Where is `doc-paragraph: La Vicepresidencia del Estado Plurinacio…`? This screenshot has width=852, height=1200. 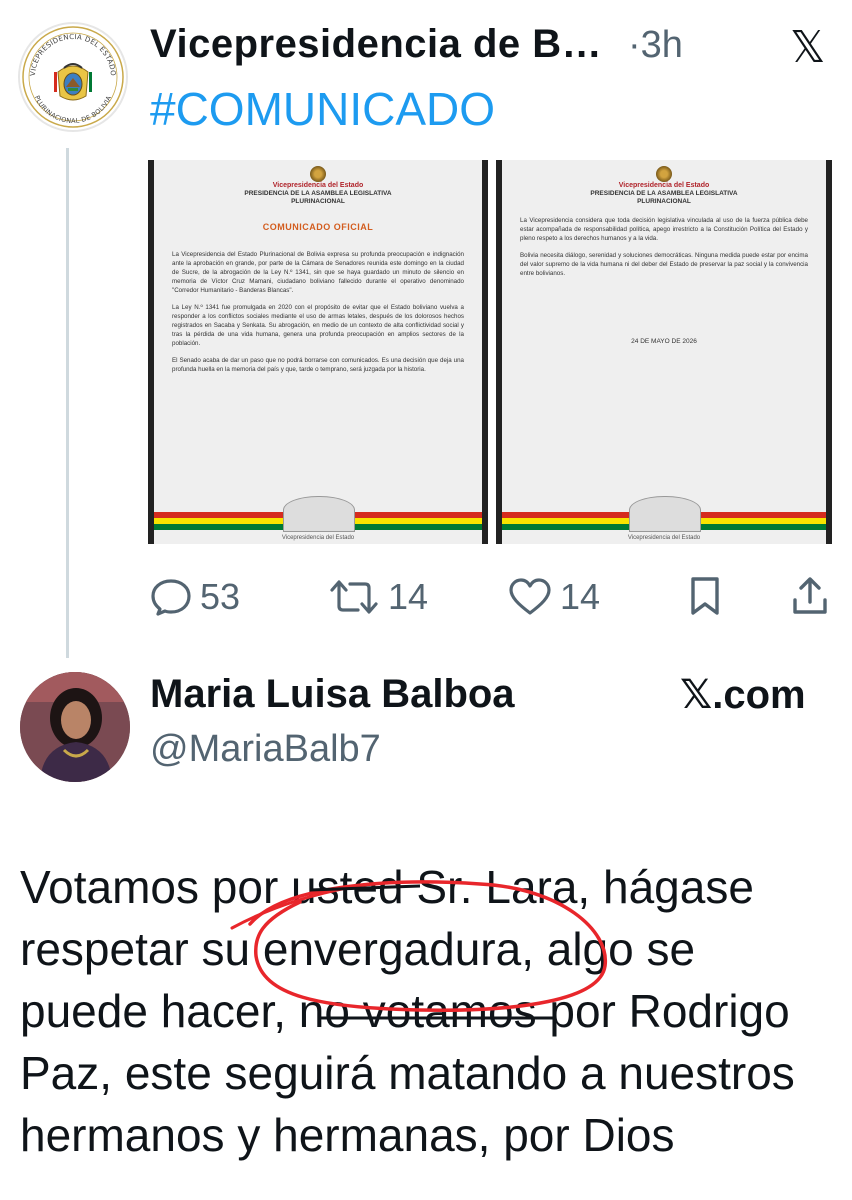
doc-paragraph: La Vicepresidencia del Estado Plurinacio… is located at coordinates (318, 272).